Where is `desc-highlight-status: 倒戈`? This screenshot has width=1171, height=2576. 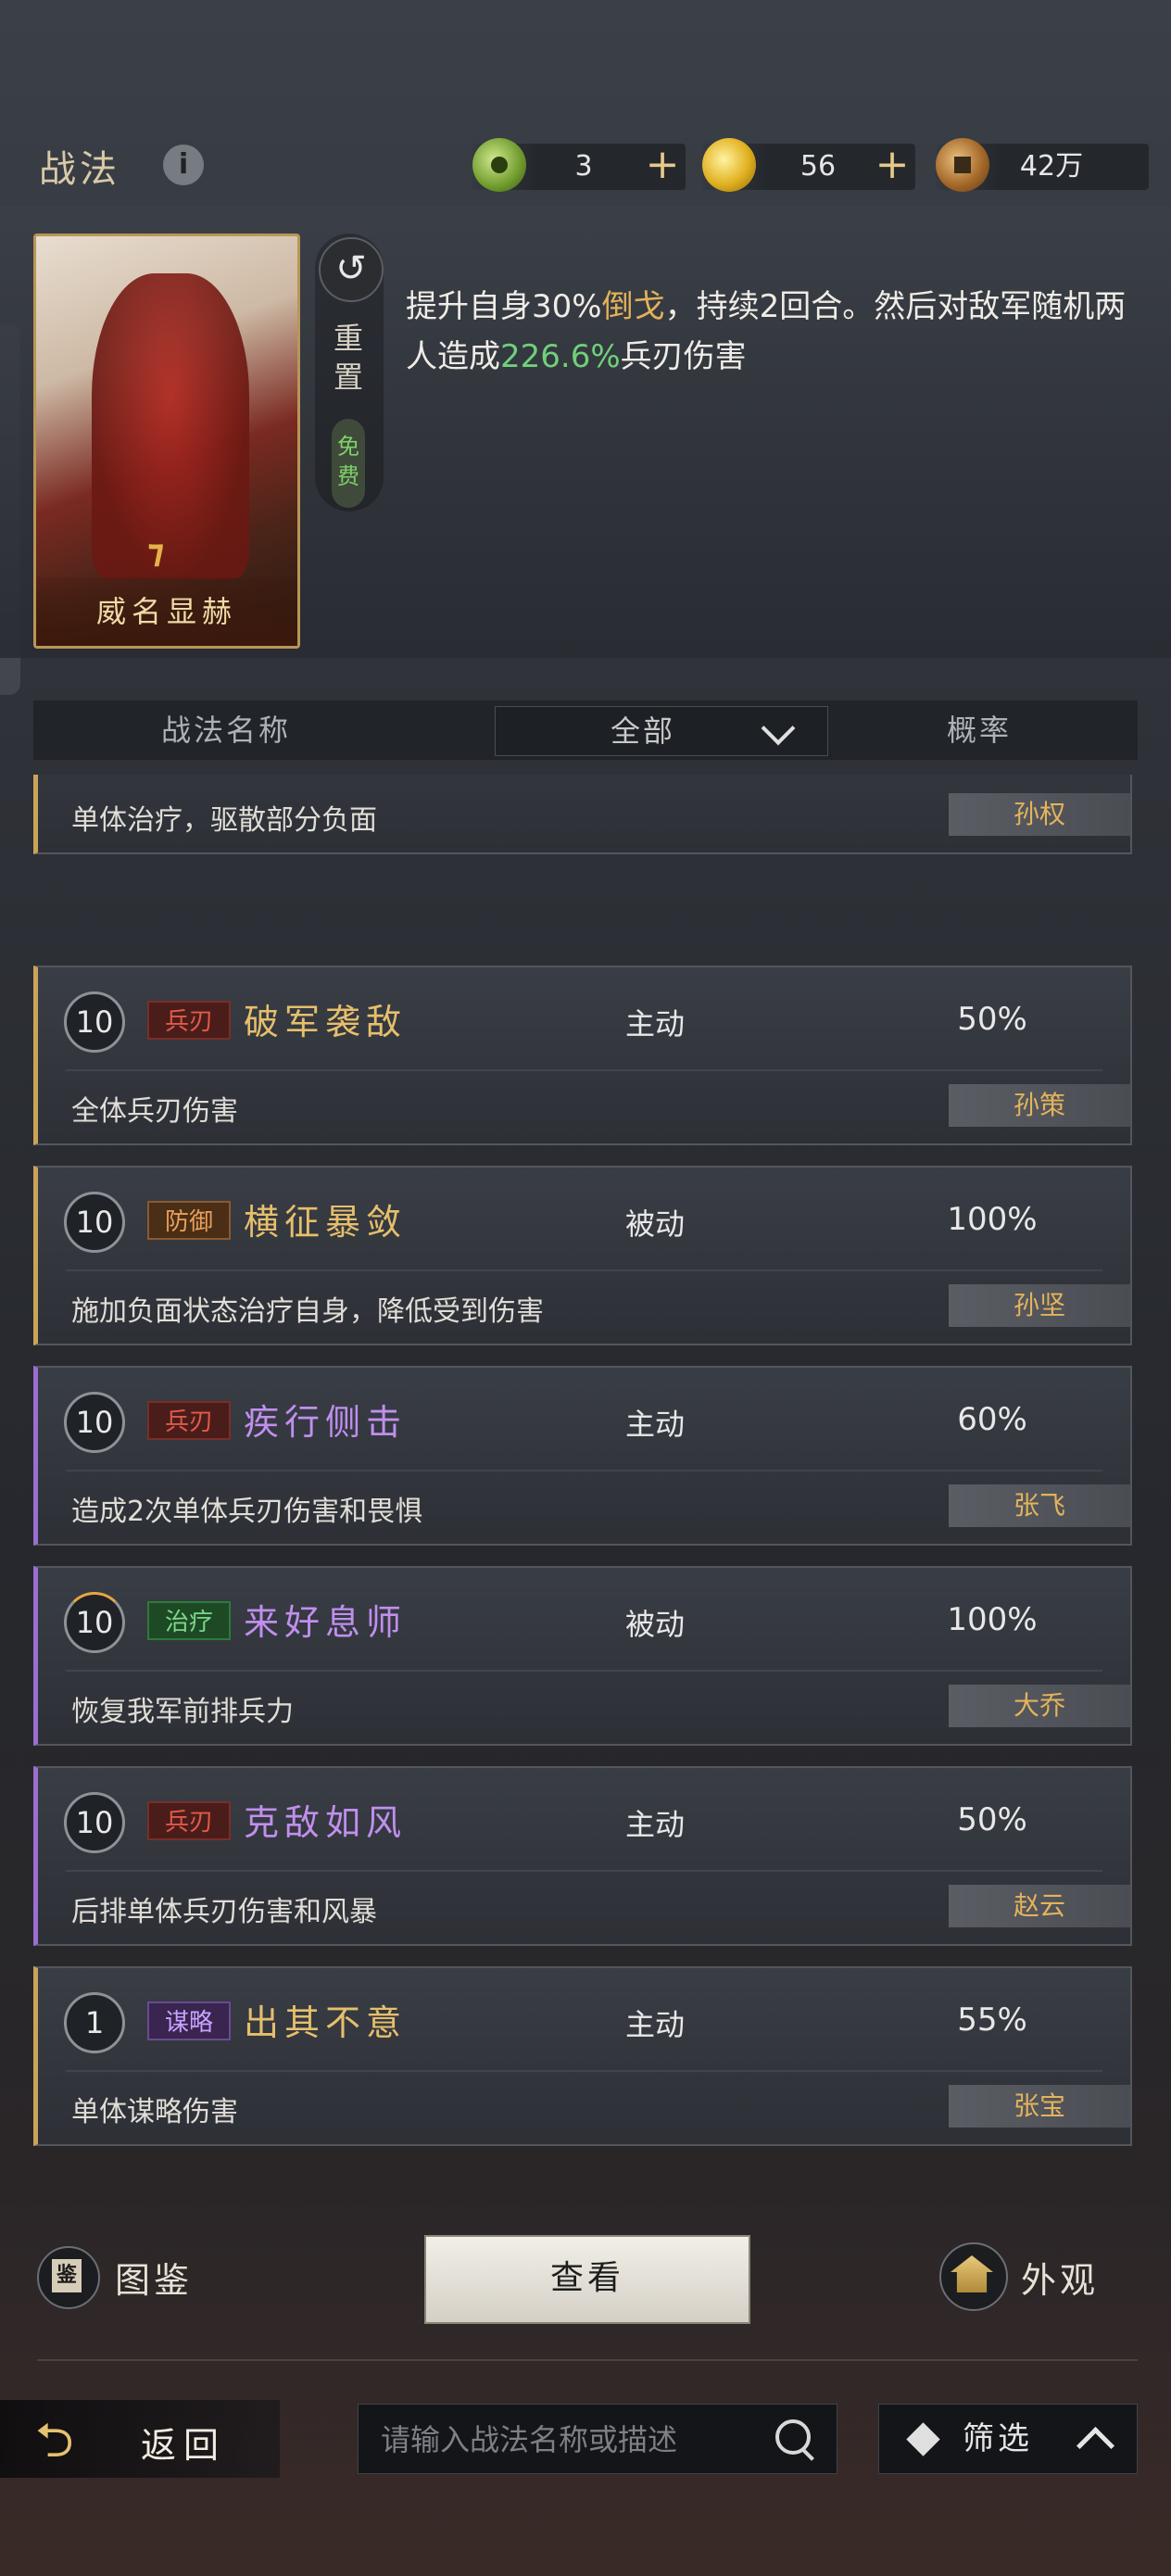
desc-highlight-status: 倒戈 is located at coordinates (633, 306).